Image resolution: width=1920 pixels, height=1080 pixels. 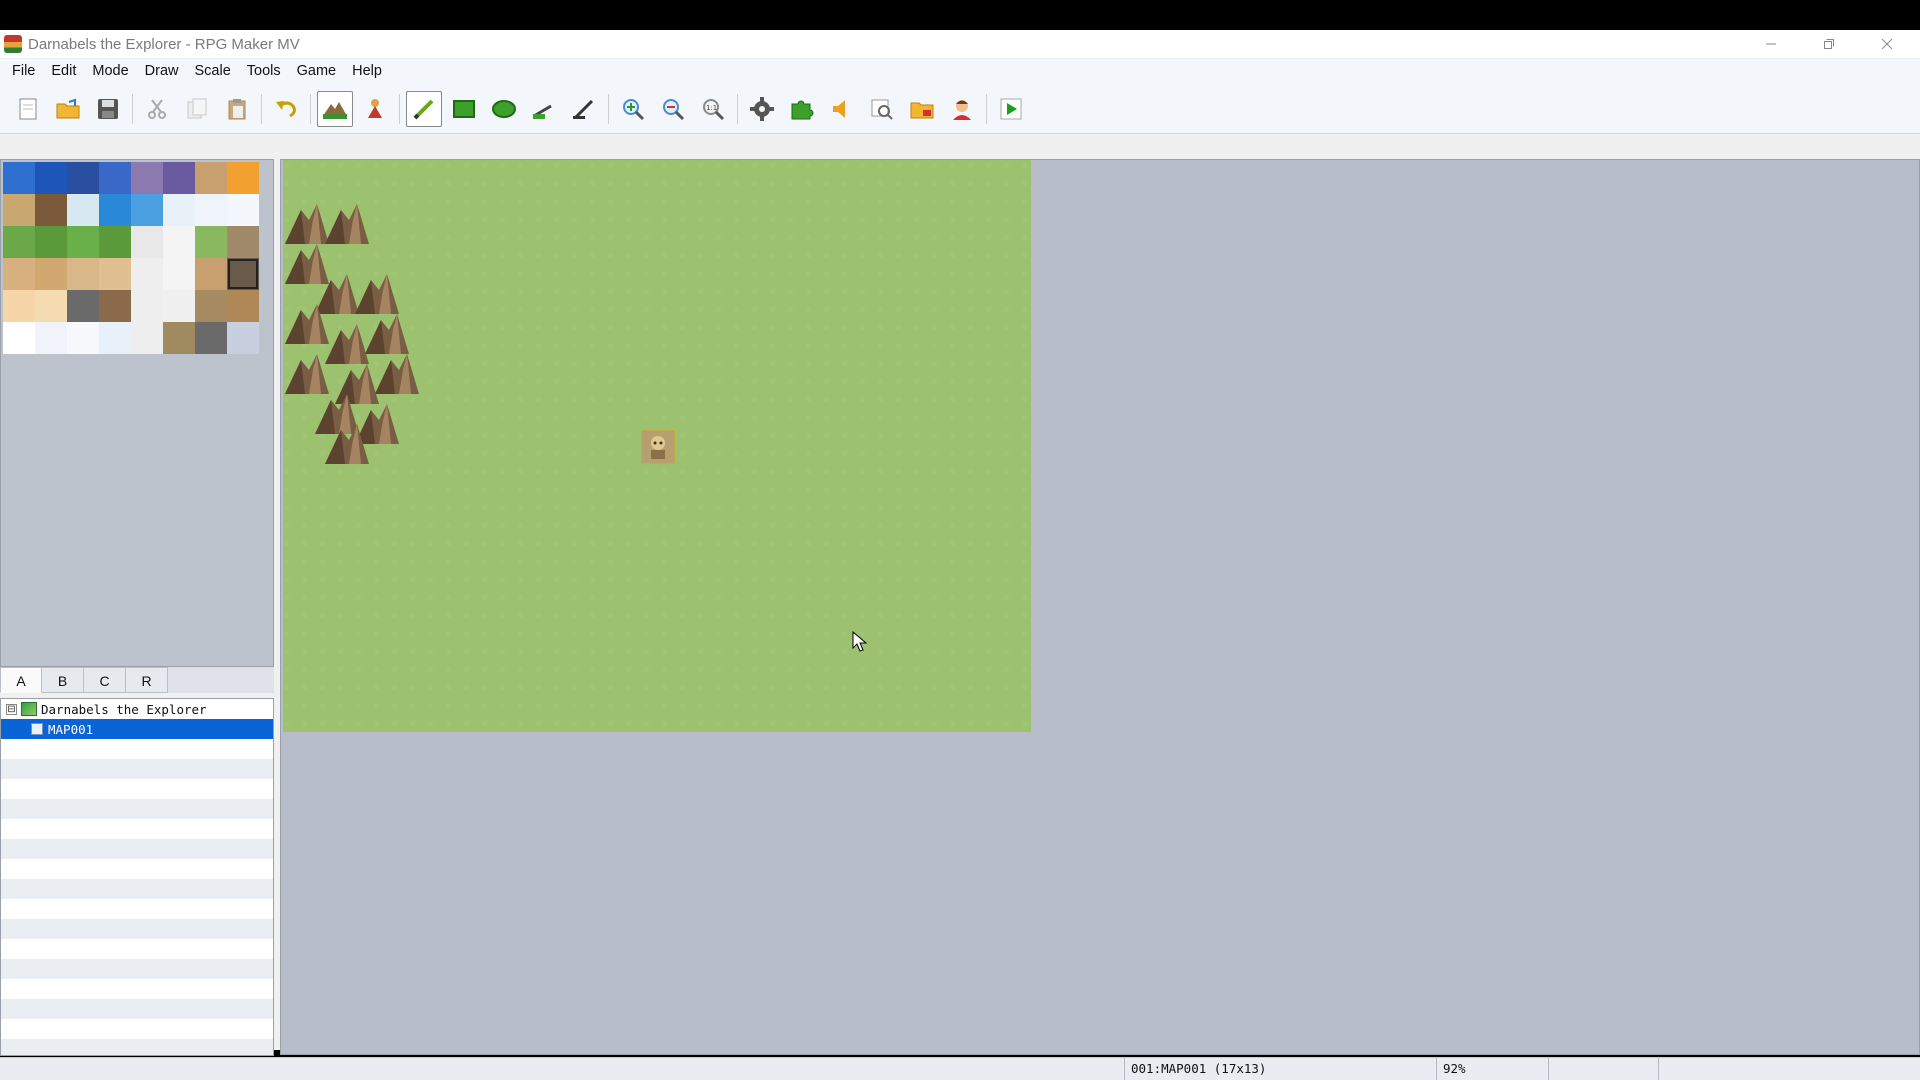 What do you see at coordinates (633, 109) in the screenshot?
I see `zoom-in-button` at bounding box center [633, 109].